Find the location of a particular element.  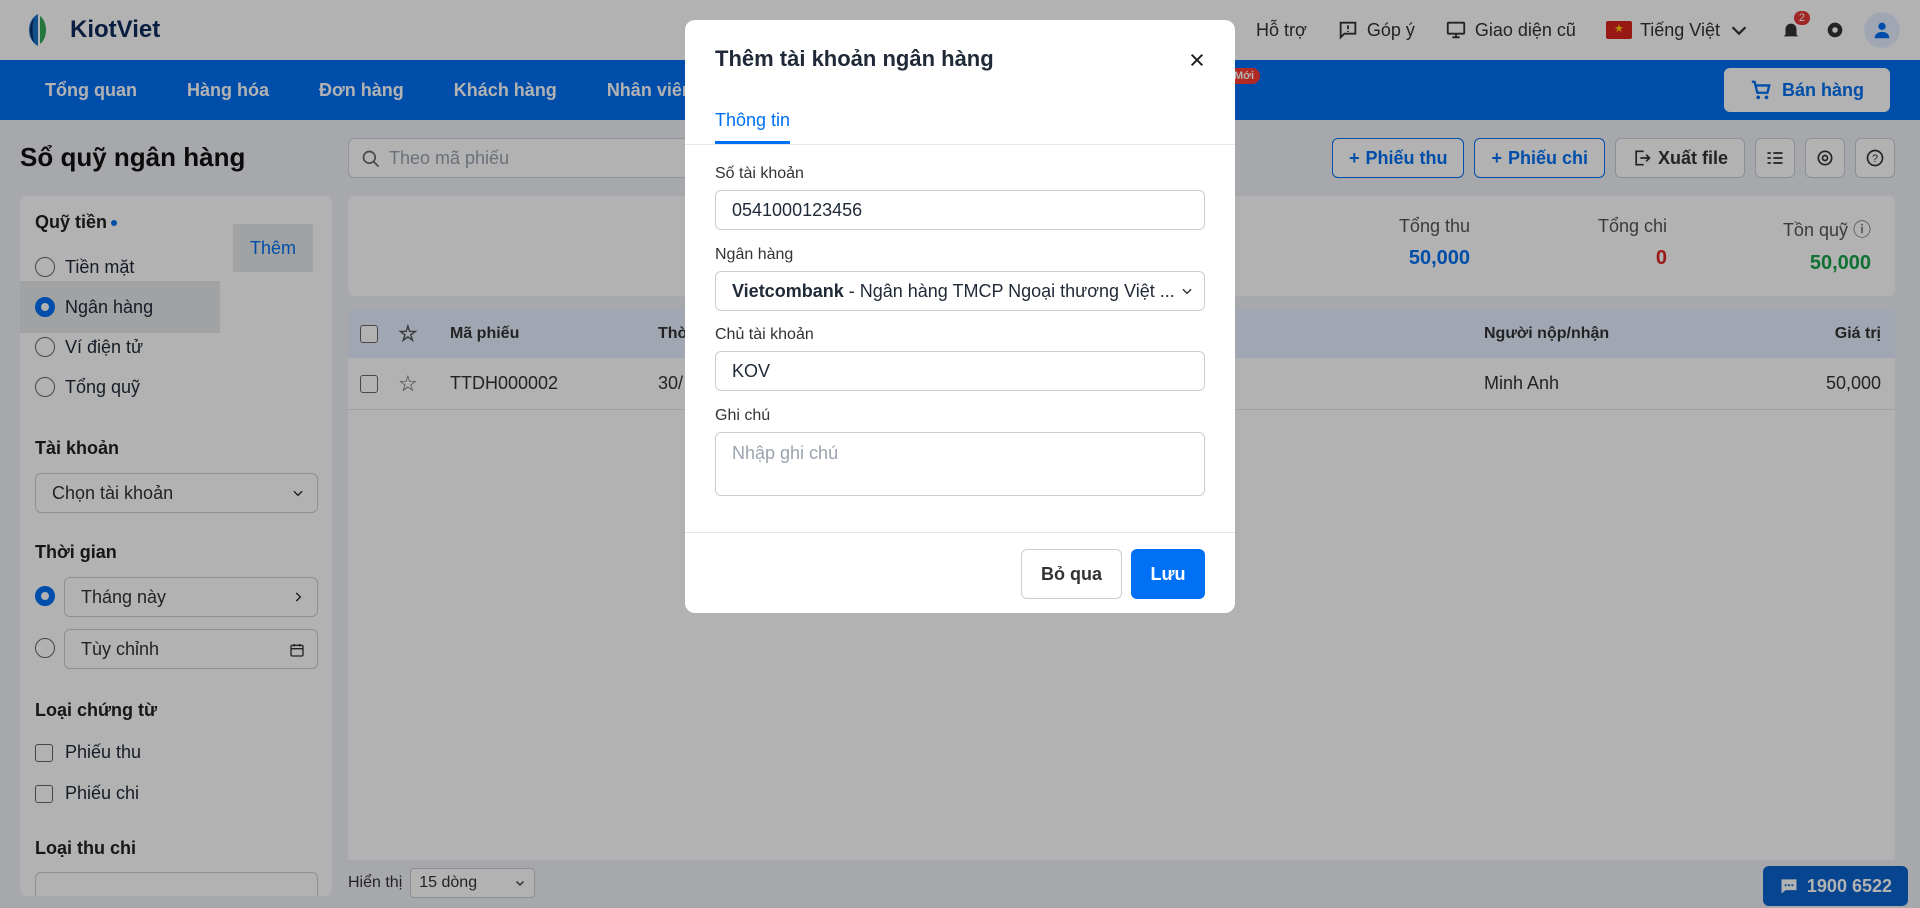

bank-label: Ngân hàng is located at coordinates (754, 254).